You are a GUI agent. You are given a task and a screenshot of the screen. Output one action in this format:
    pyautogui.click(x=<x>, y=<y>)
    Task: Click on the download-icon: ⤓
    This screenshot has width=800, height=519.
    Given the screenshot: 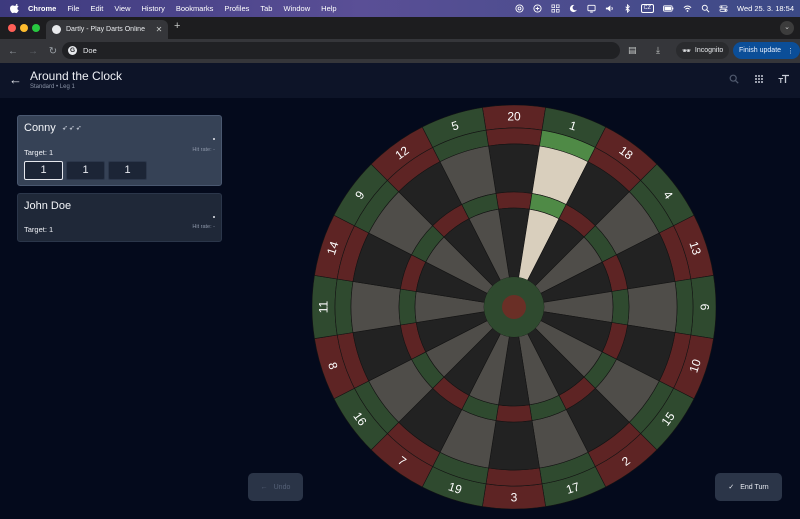 What is the action you would take?
    pyautogui.click(x=658, y=50)
    